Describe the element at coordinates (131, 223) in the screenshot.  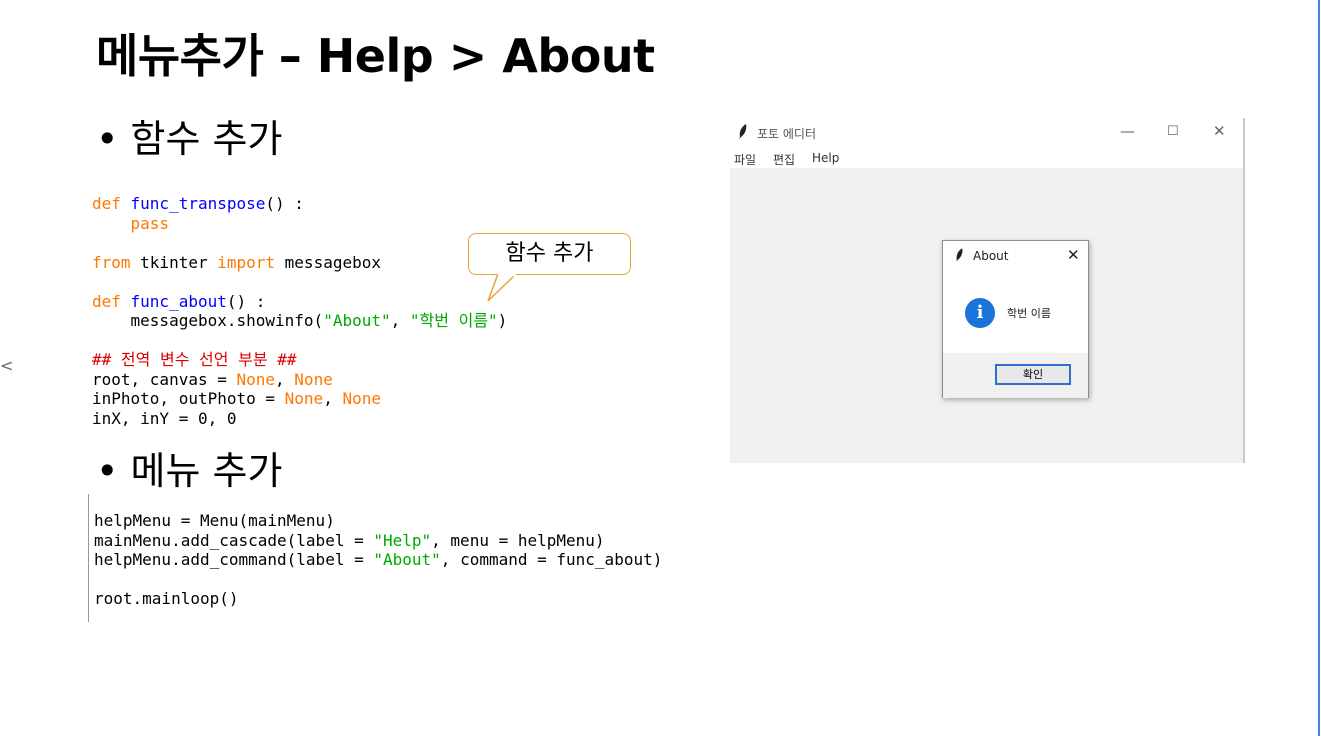
I see `code-keyword: pass` at that location.